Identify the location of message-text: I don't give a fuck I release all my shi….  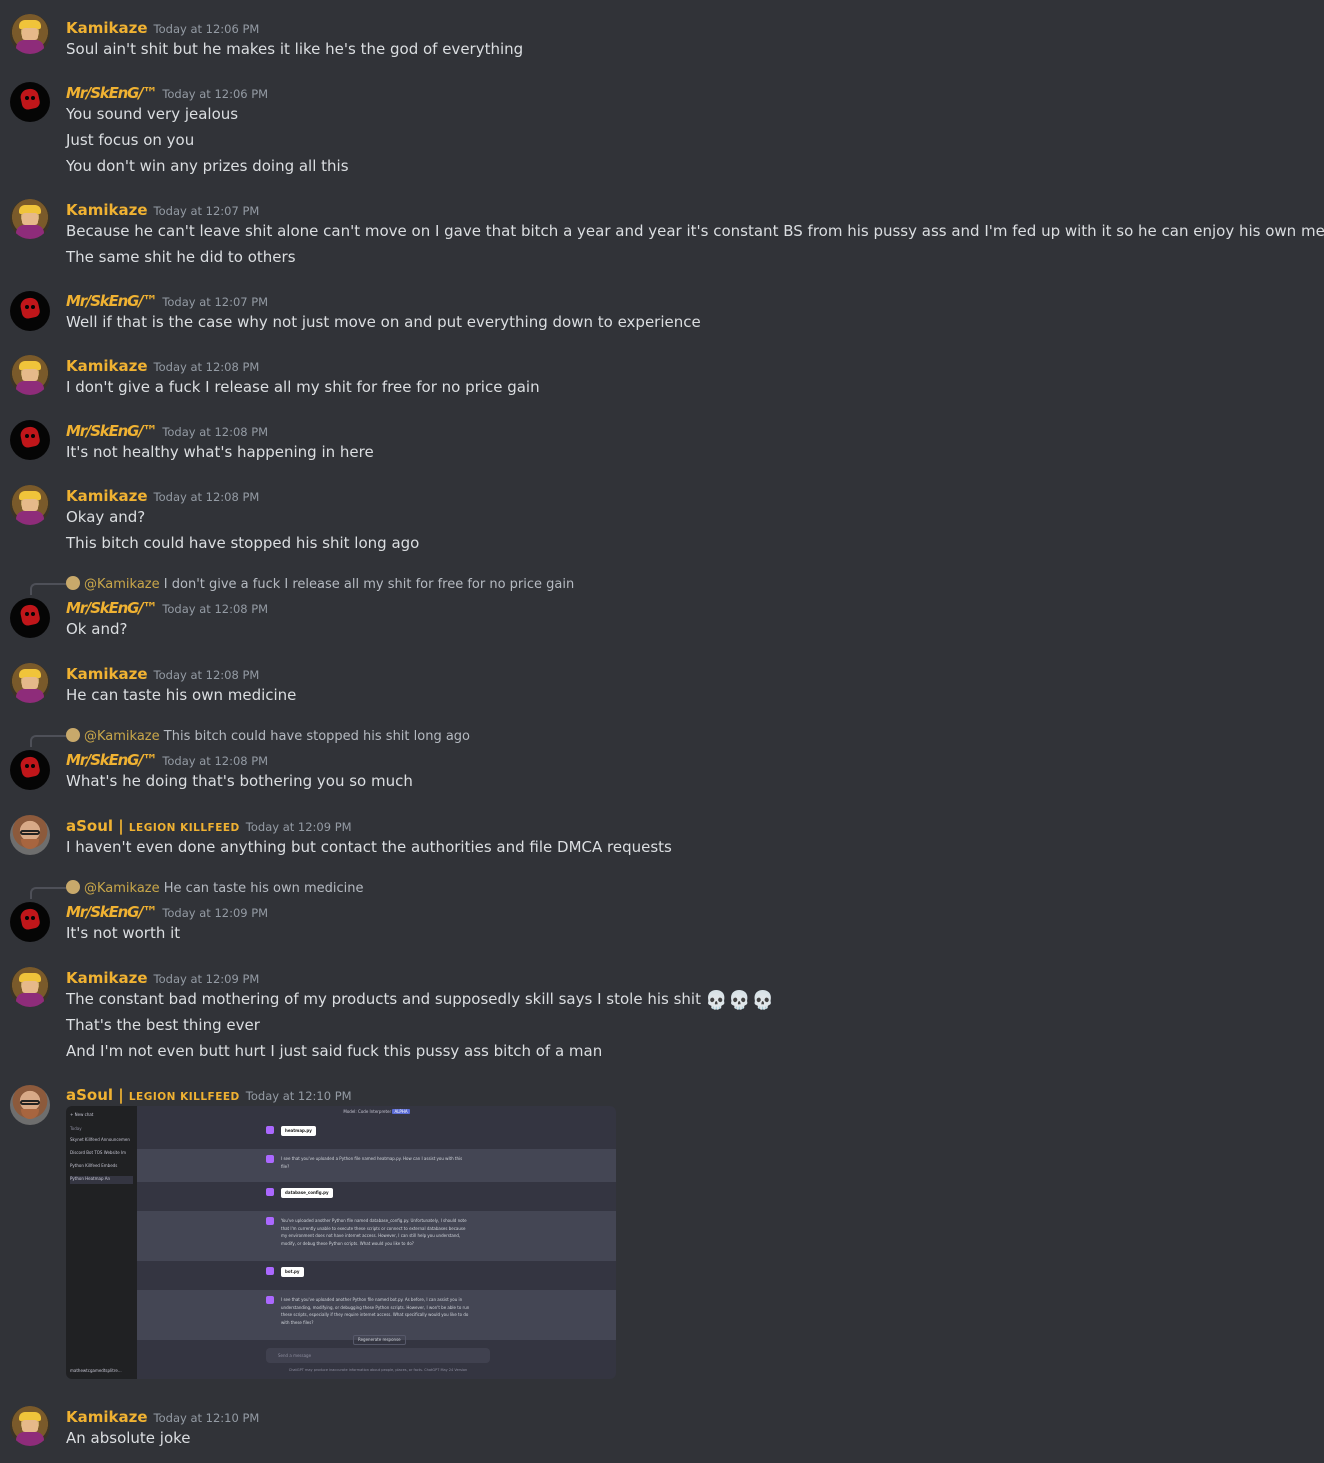
(303, 387).